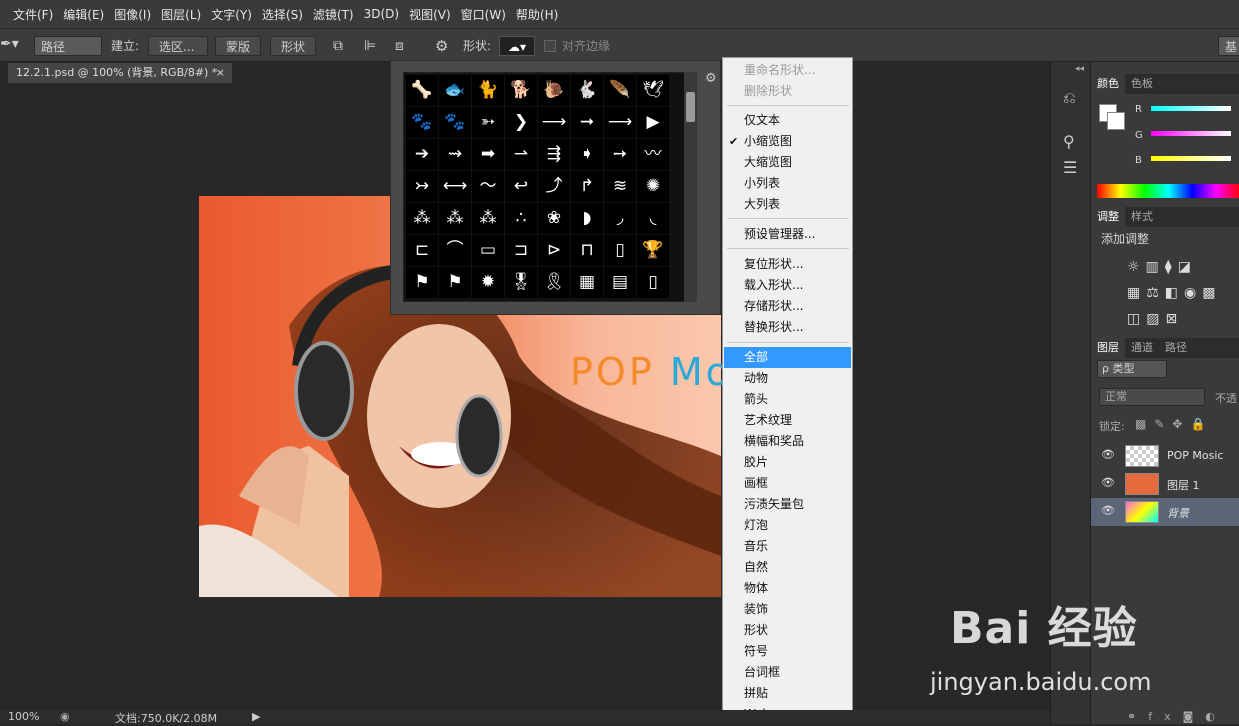 The height and width of the screenshot is (726, 1239). I want to click on menu-item-large-list: 大列表, so click(787, 204).